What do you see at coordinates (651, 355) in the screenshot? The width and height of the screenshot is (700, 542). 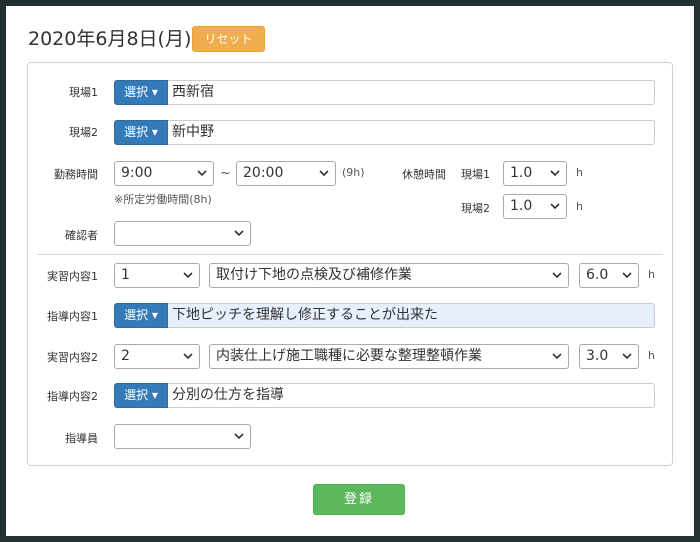 I see `practice2-hours-unit: h` at bounding box center [651, 355].